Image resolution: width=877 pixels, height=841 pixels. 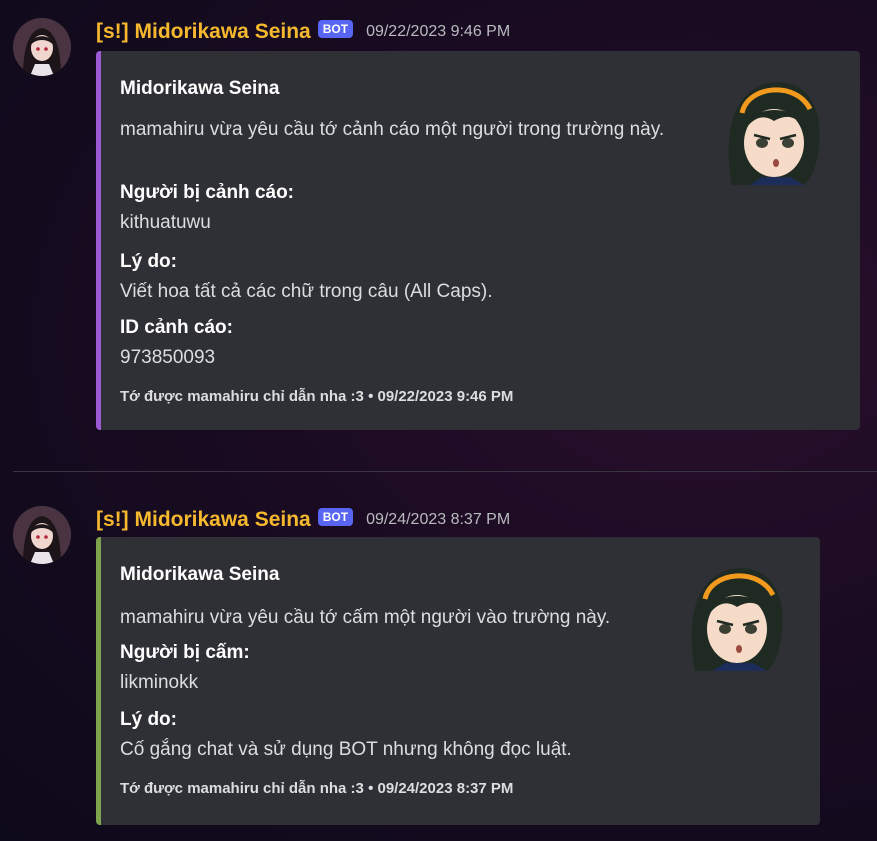 I want to click on field-value: 973850093, so click(x=168, y=357).